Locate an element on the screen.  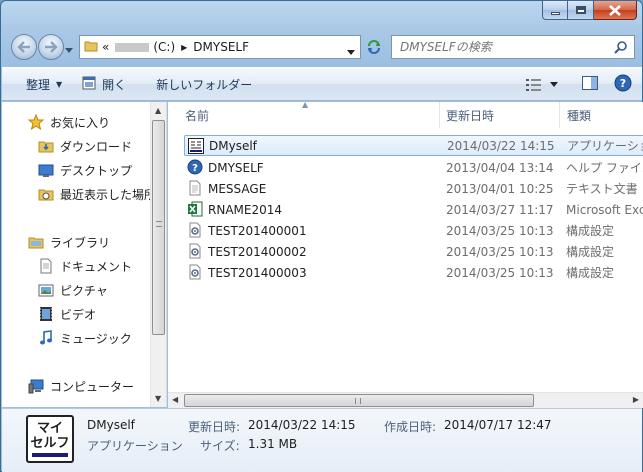
file-row: TEST201400002 2014/03/25 10:13 構成設定 is located at coordinates (413, 251).